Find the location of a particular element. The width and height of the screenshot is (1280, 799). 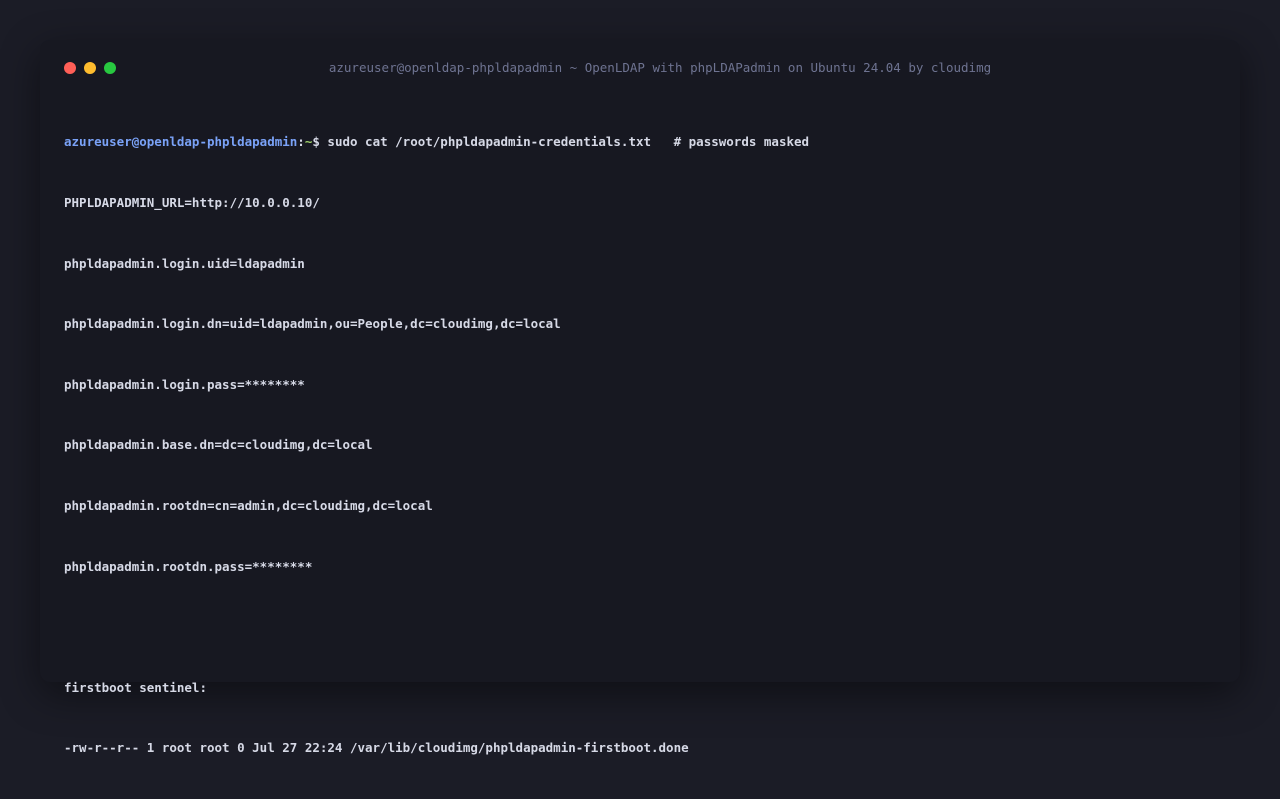

output-line: firstboot sentinel: is located at coordinates (135, 687).